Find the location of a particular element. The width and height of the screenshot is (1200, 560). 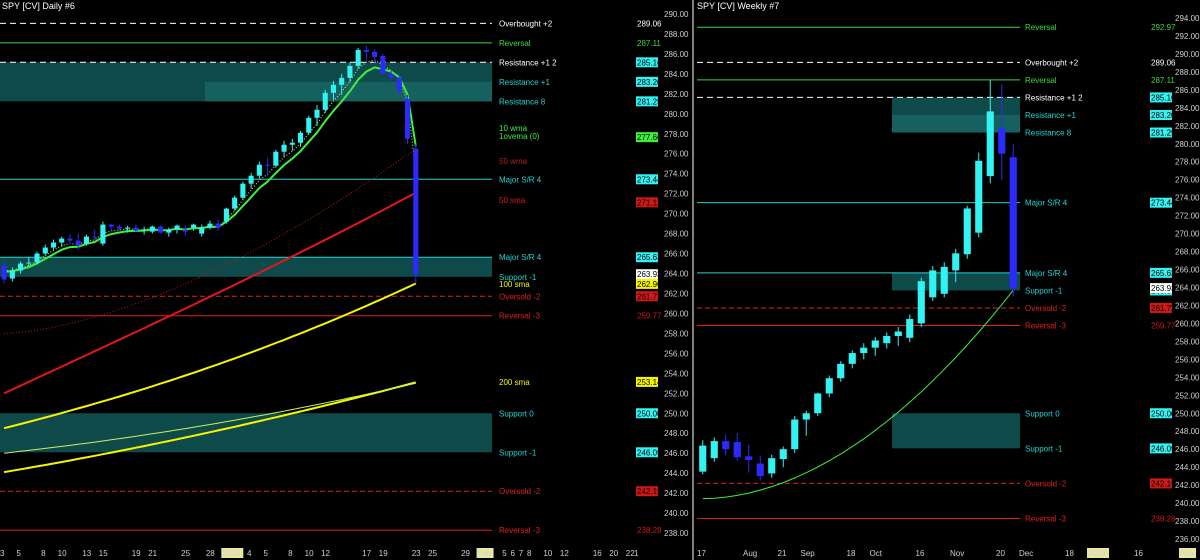

x-tick-label: 18 is located at coordinates (851, 553).